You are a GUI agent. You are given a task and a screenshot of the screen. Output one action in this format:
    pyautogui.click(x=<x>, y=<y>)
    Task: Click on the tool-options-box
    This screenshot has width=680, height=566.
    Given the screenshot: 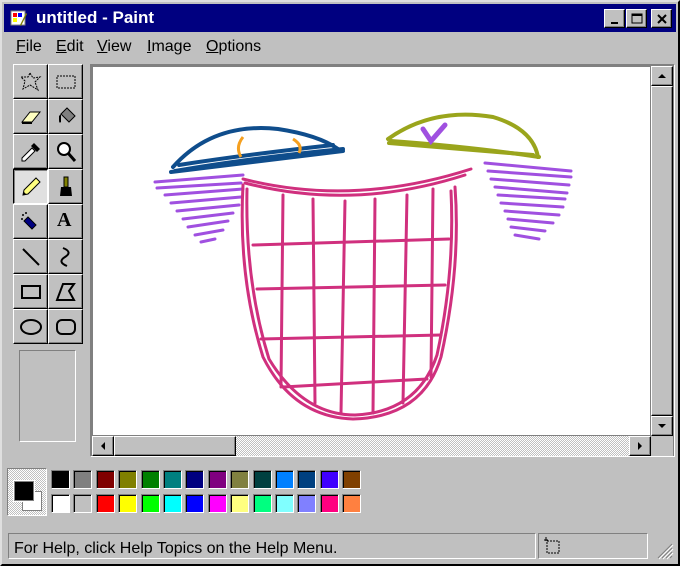 What is the action you would take?
    pyautogui.click(x=47, y=396)
    